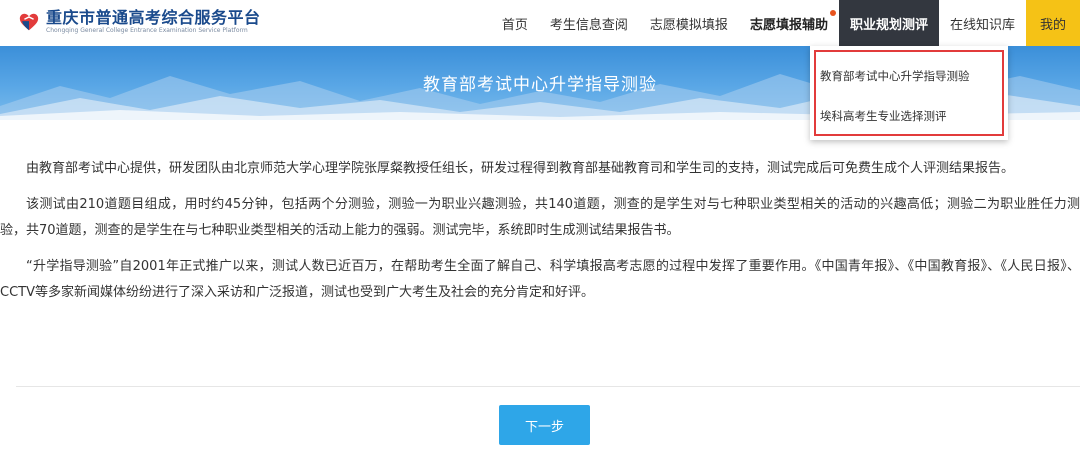  I want to click on logo-title: 重庆市普通高考综合服务平台, so click(153, 17).